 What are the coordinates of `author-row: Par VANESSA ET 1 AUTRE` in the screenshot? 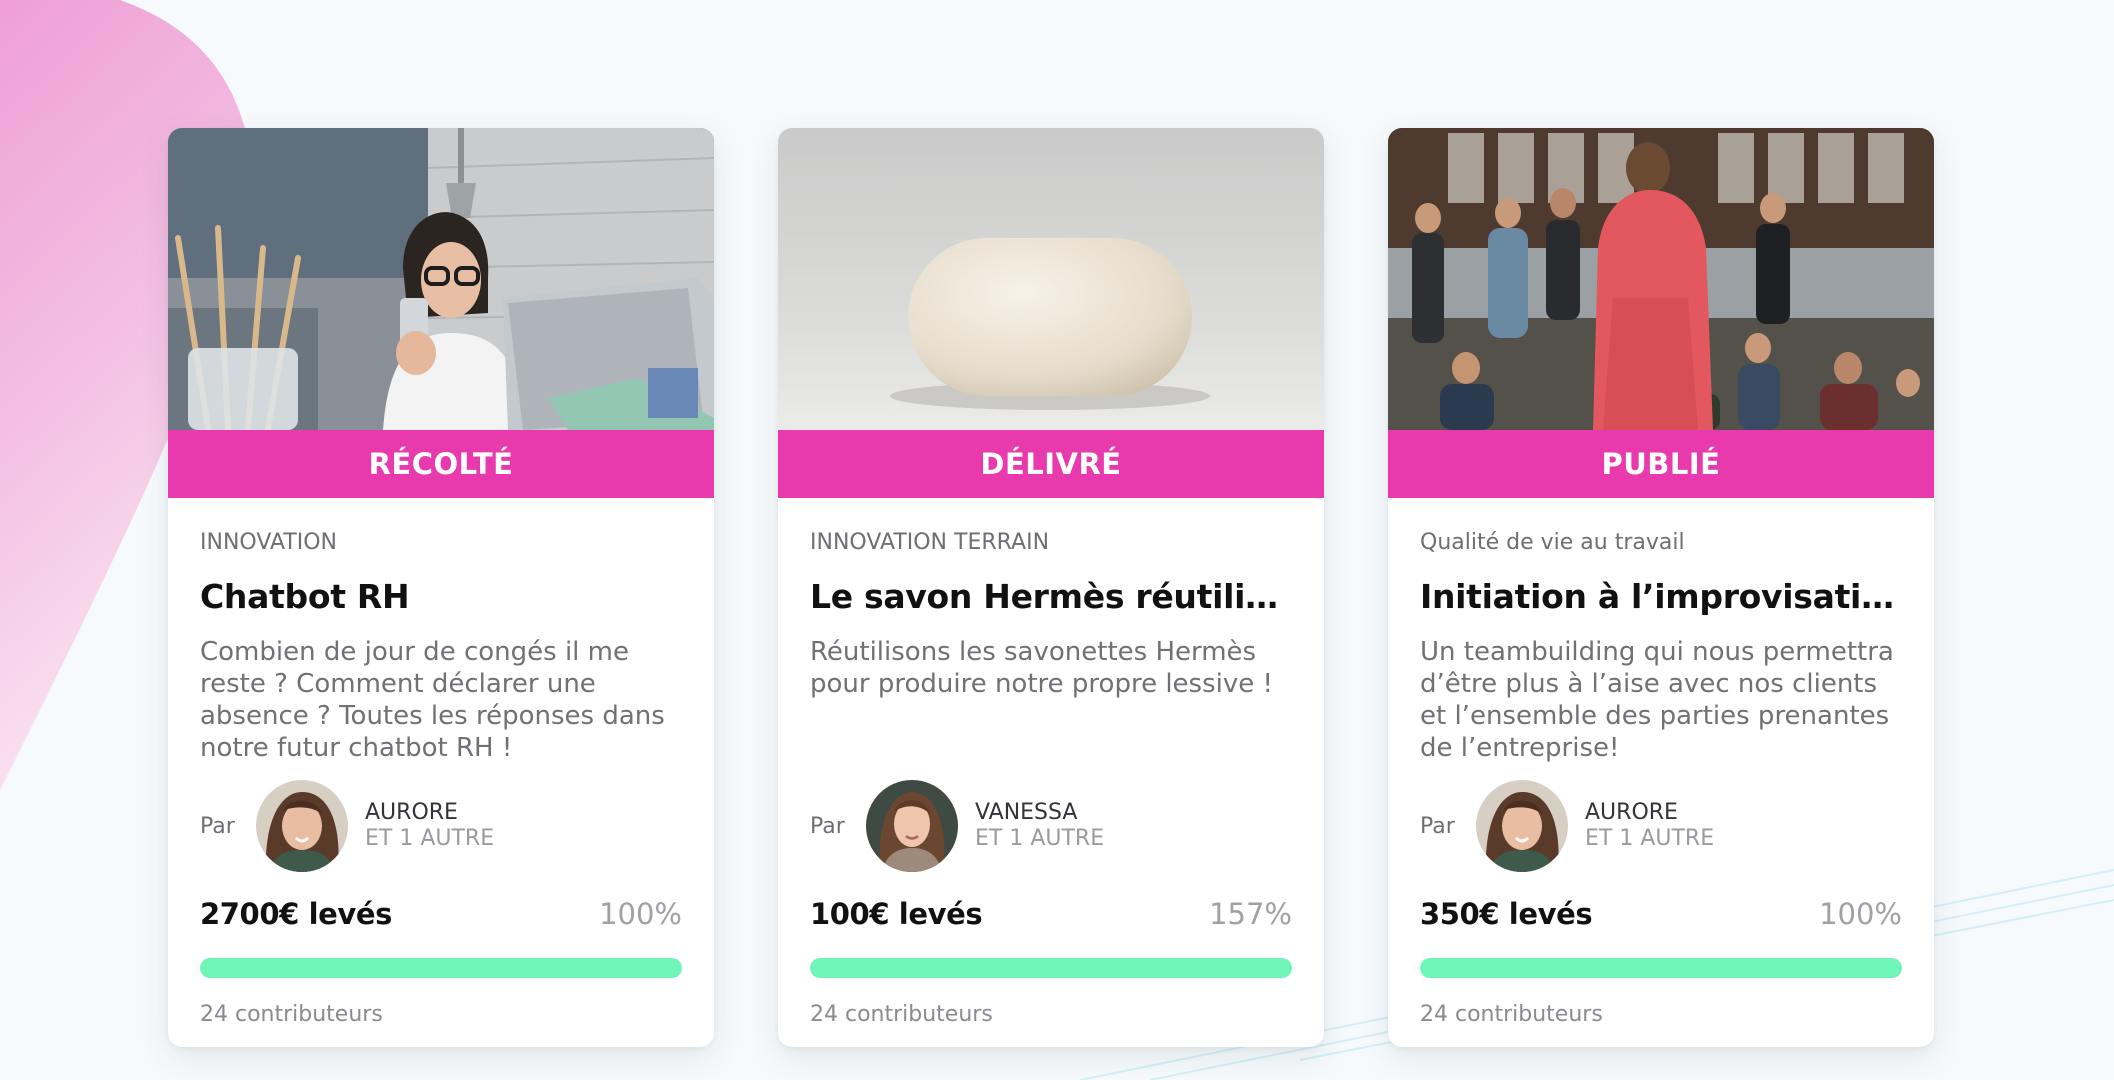 It's located at (1051, 826).